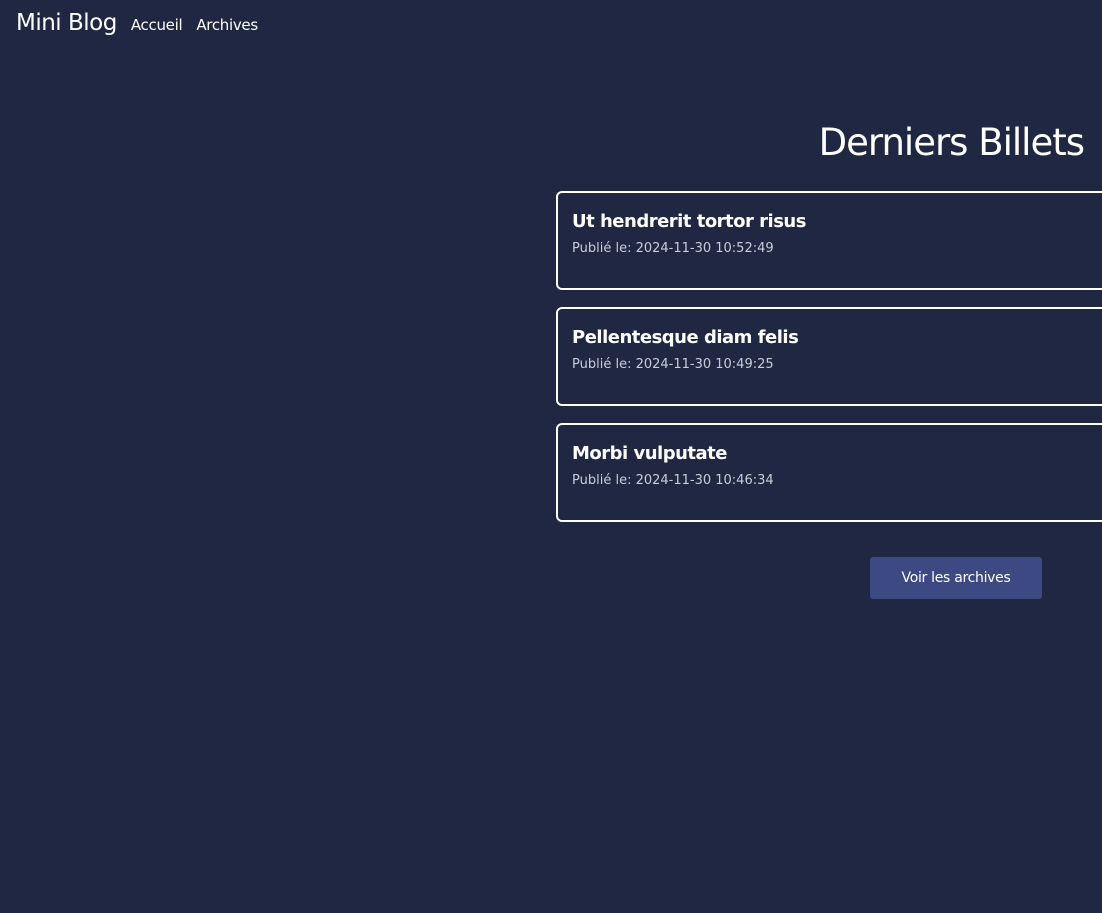 The width and height of the screenshot is (1102, 913). I want to click on top-navigation: Mini Blog Accueil Archives, so click(137, 23).